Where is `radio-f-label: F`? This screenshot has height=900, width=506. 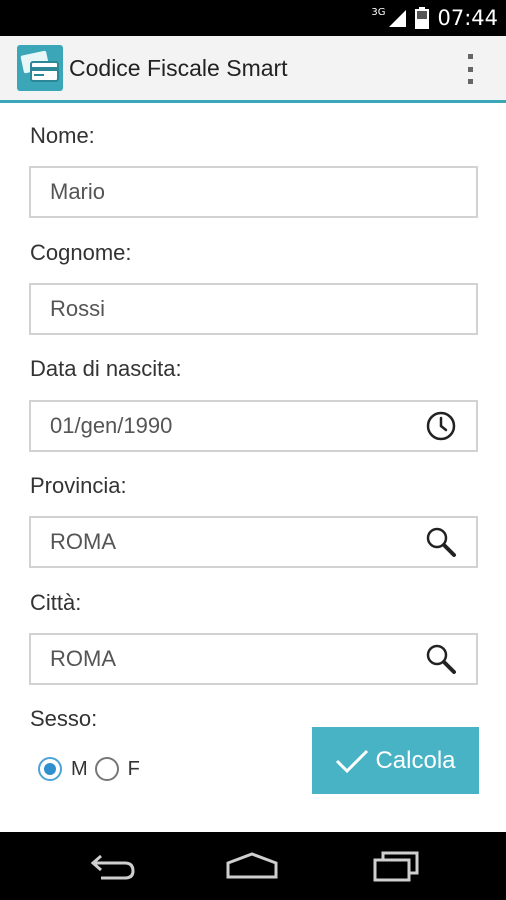
radio-f-label: F is located at coordinates (134, 769).